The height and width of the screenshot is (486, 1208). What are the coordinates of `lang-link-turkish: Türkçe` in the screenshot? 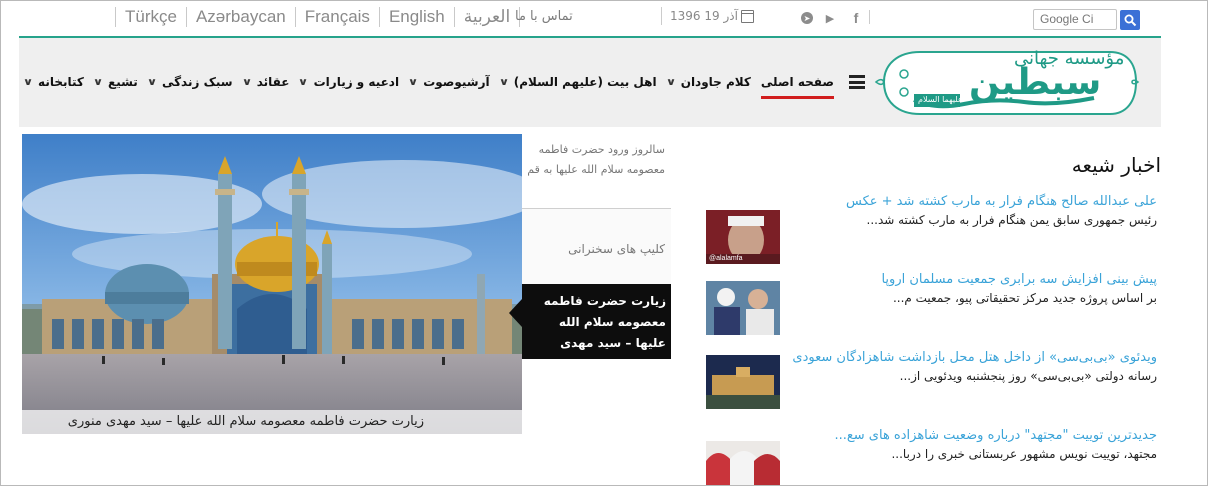 It's located at (150, 17).